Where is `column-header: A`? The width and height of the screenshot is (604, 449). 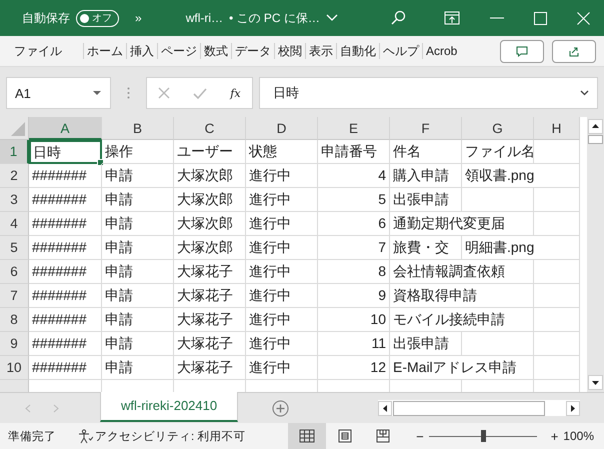 column-header: A is located at coordinates (65, 128).